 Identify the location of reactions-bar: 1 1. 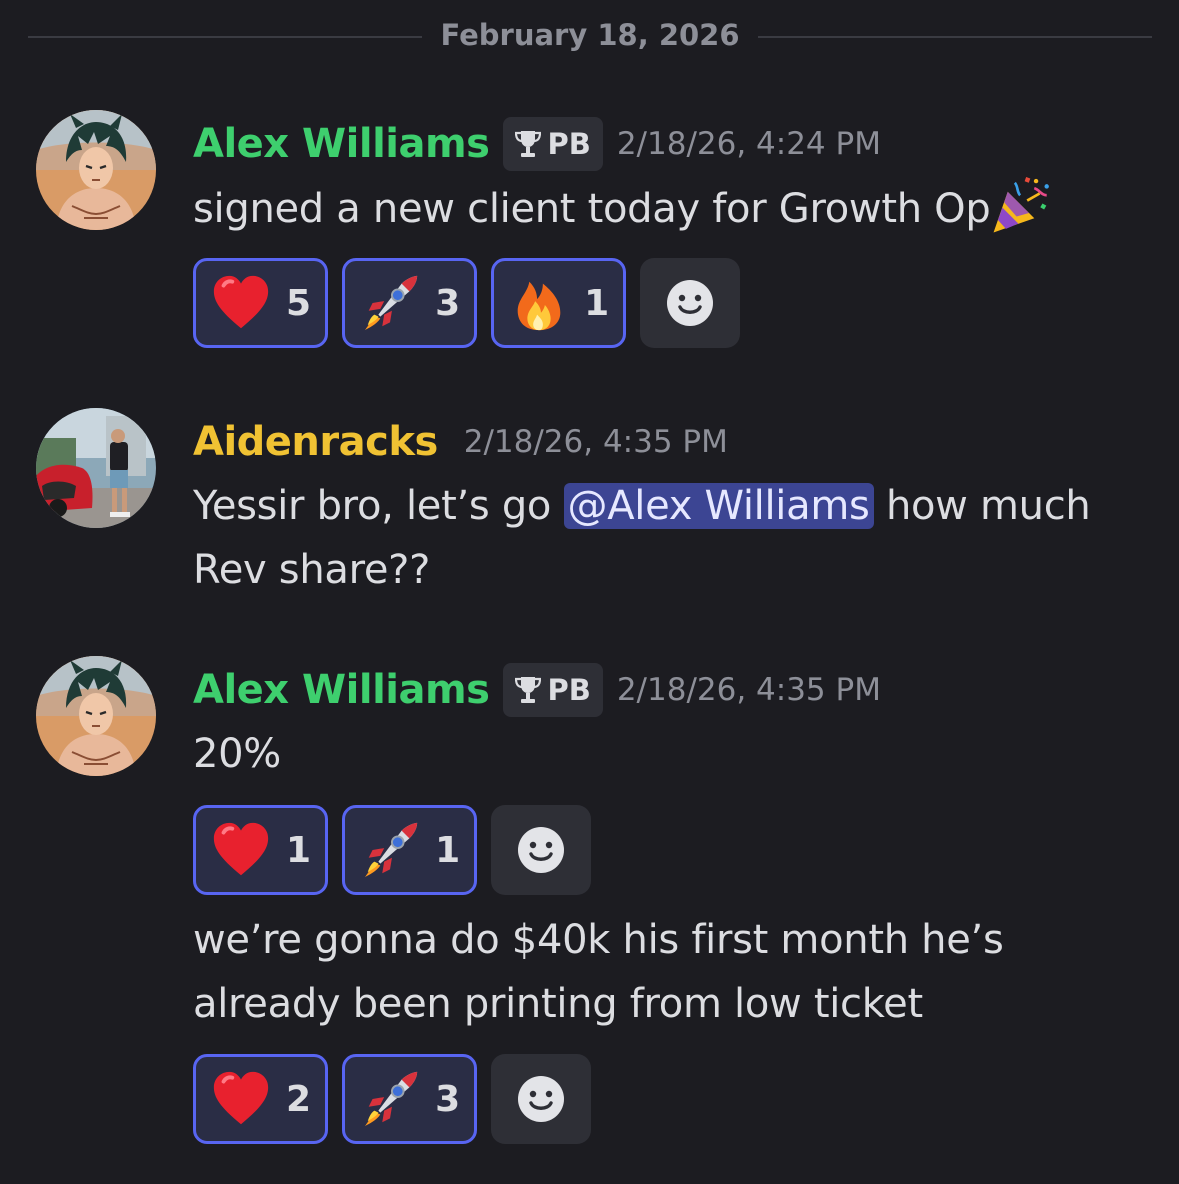
(392, 850).